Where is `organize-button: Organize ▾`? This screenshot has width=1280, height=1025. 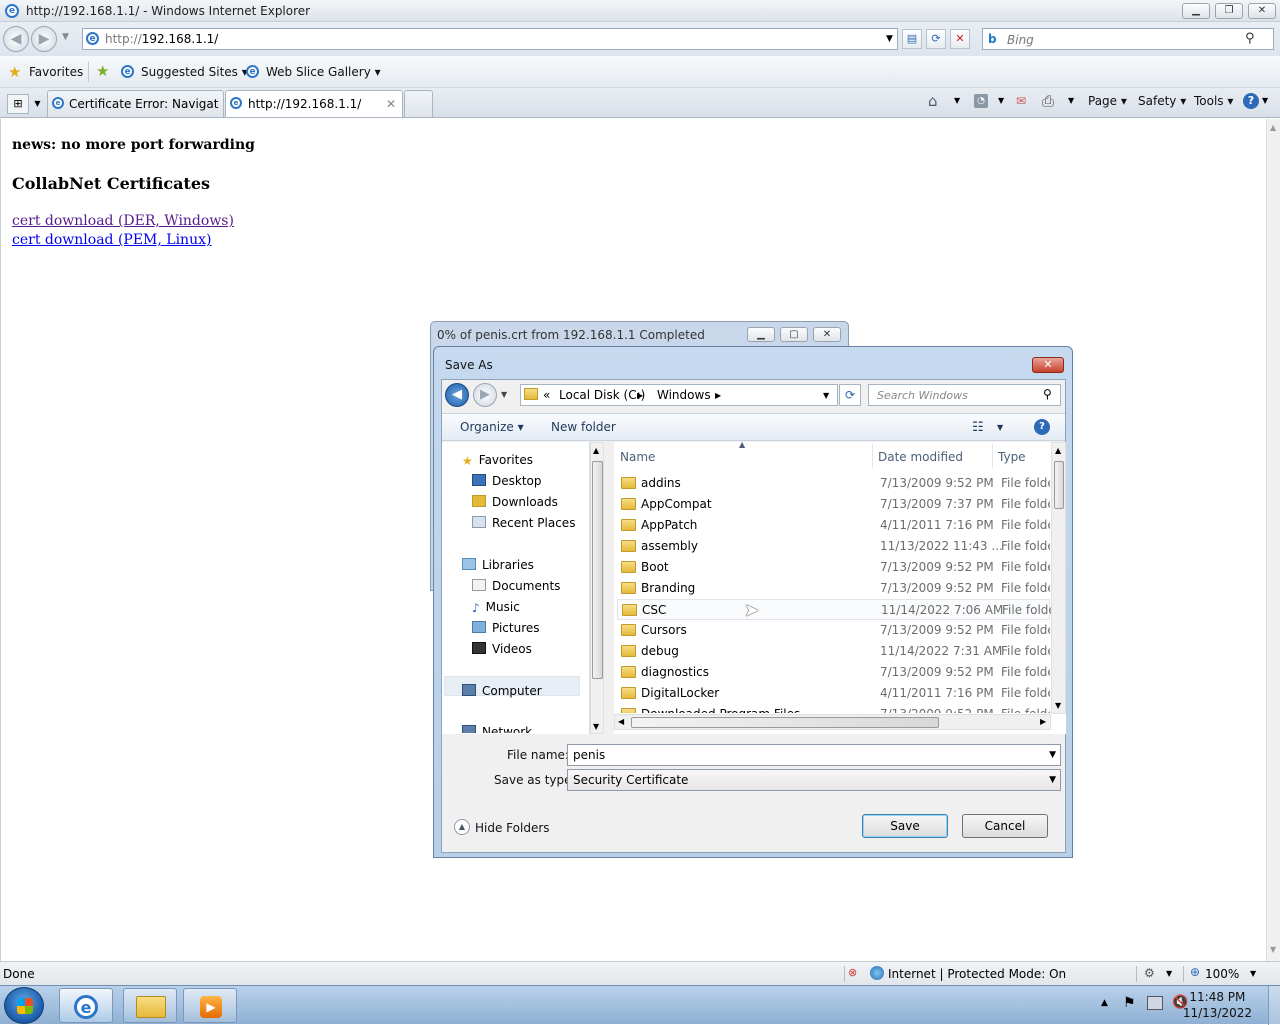
organize-button: Organize ▾ is located at coordinates (492, 427).